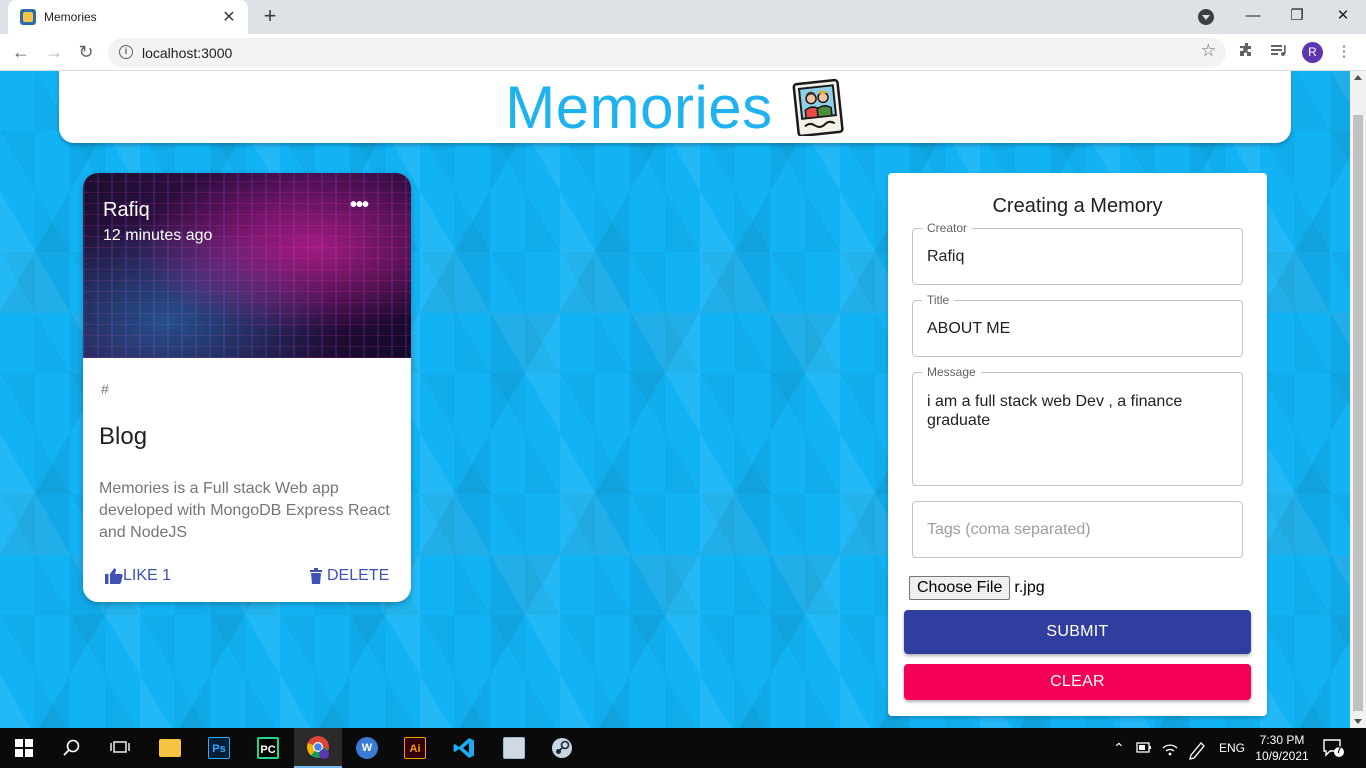 The image size is (1366, 768). Describe the element at coordinates (1279, 52) in the screenshot. I see `media-queue-icon` at that location.